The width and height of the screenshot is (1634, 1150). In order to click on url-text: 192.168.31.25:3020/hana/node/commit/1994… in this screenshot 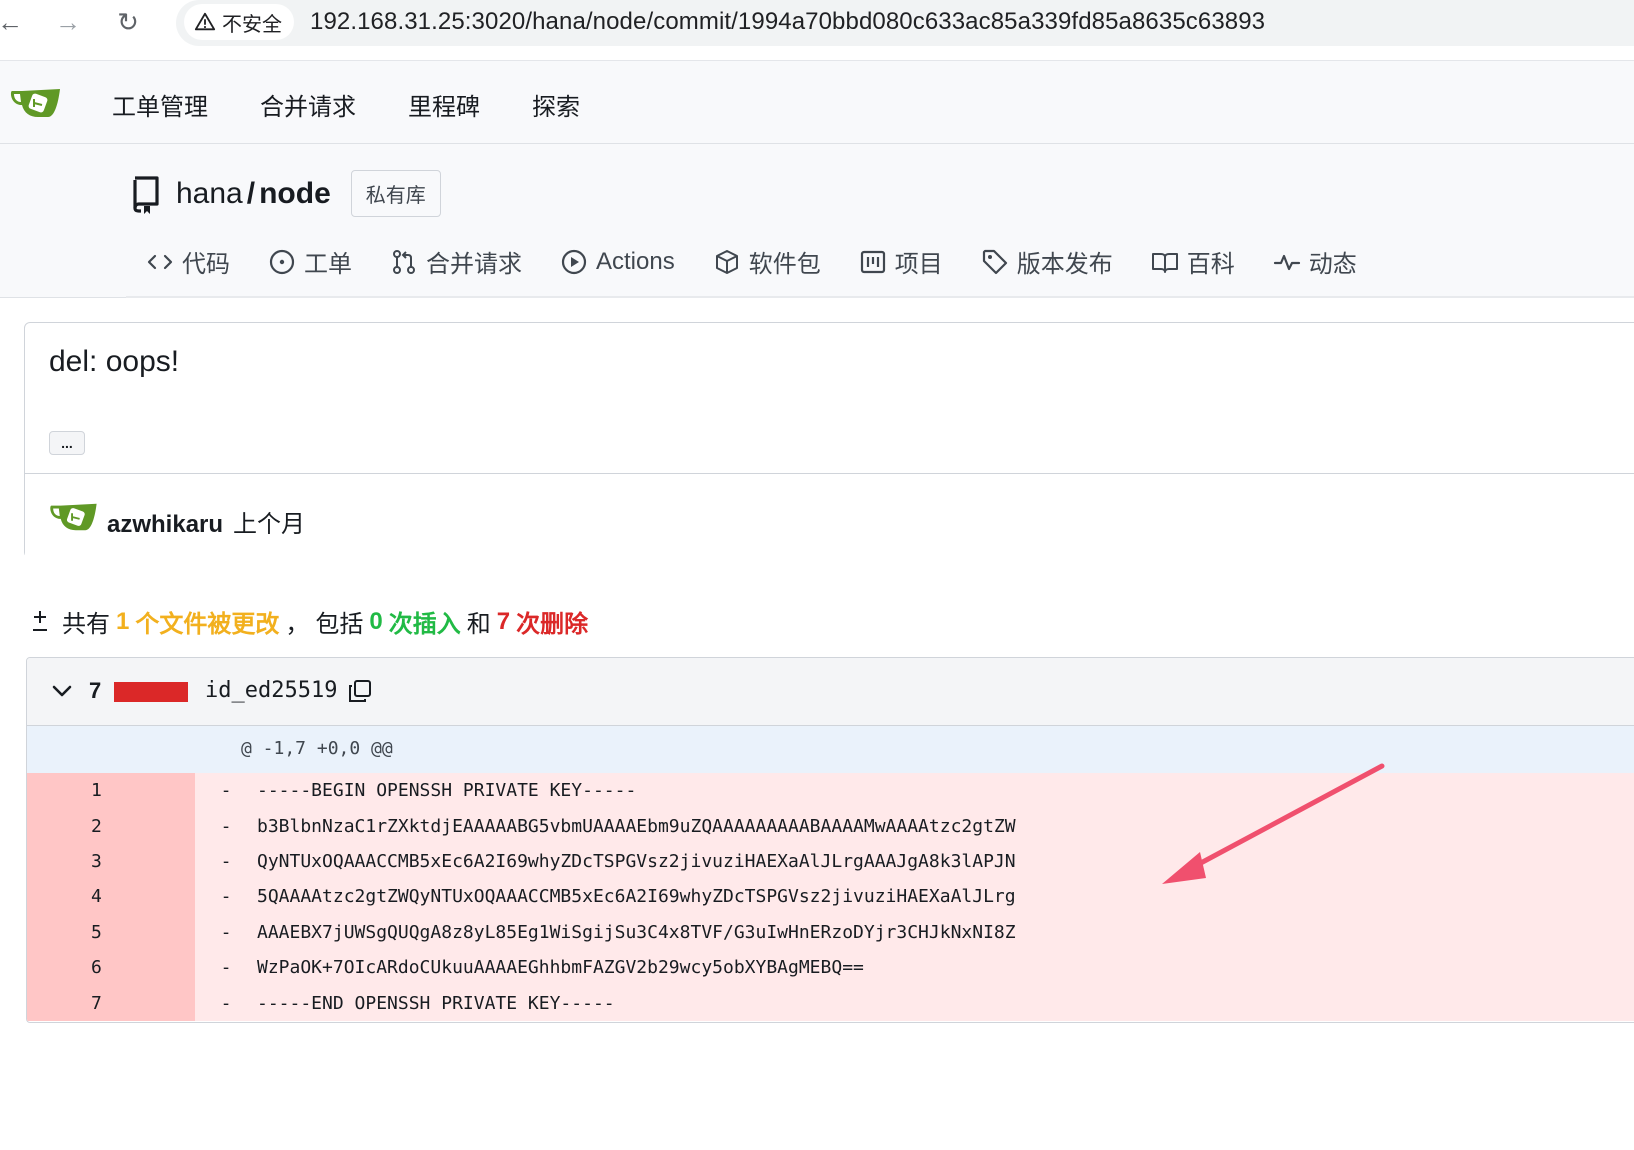, I will do `click(787, 22)`.